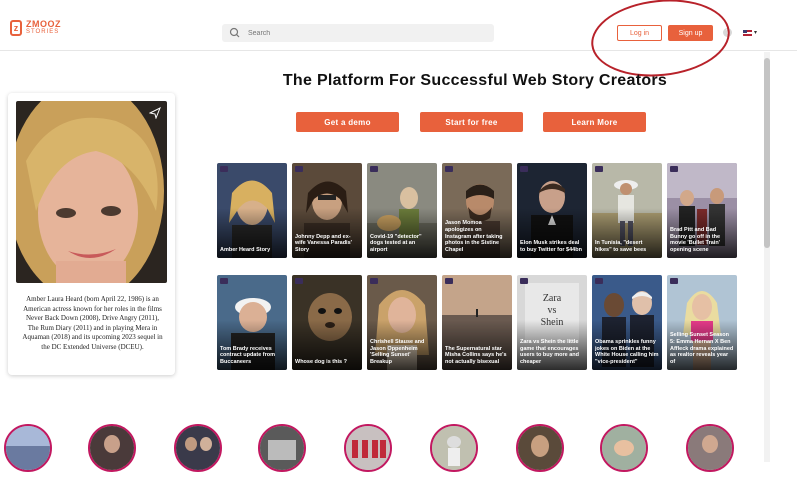 The width and height of the screenshot is (797, 480). I want to click on us-flag-icon, so click(747, 32).